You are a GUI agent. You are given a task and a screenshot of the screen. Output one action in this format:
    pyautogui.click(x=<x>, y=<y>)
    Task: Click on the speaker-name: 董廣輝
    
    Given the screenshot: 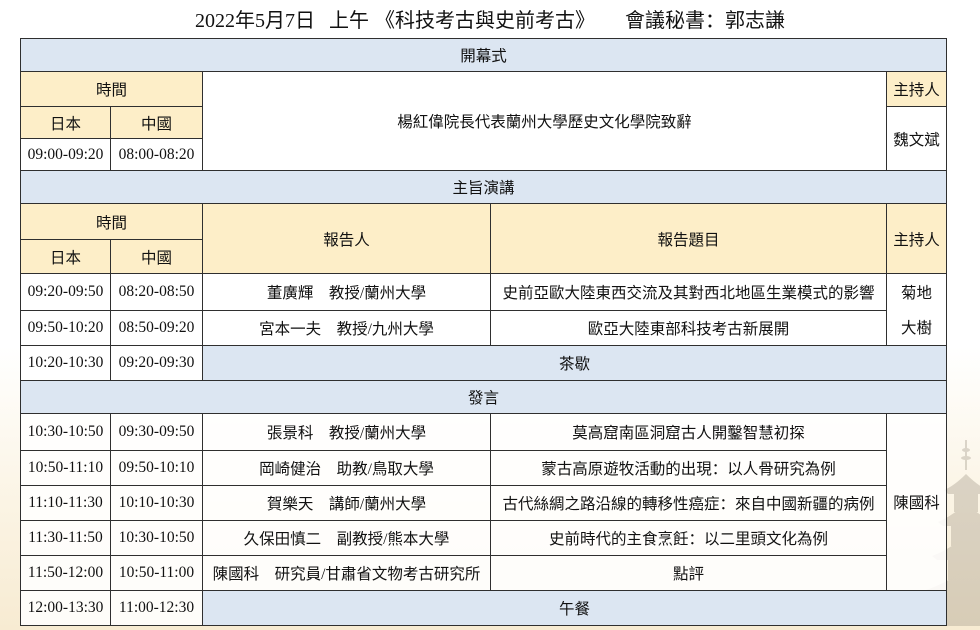 What is the action you would take?
    pyautogui.click(x=290, y=293)
    